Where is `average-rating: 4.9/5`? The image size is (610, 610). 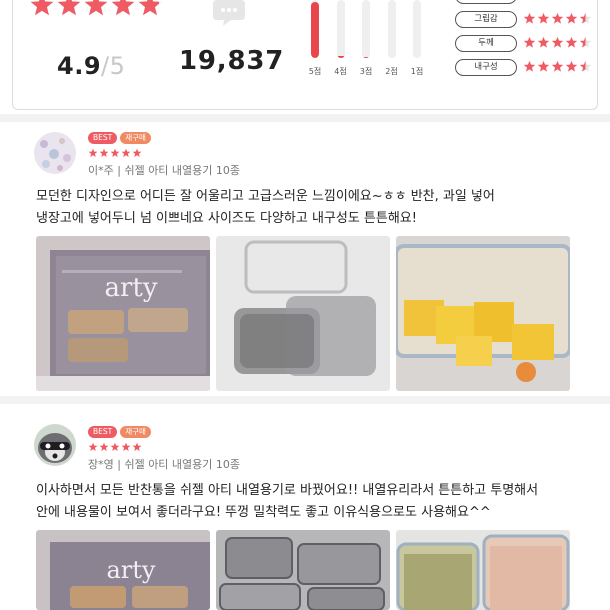
average-rating: 4.9/5 is located at coordinates (91, 66).